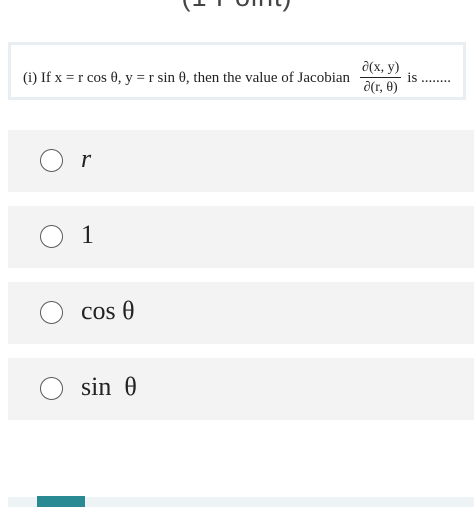  Describe the element at coordinates (108, 310) in the screenshot. I see `option-label: cos θ` at that location.